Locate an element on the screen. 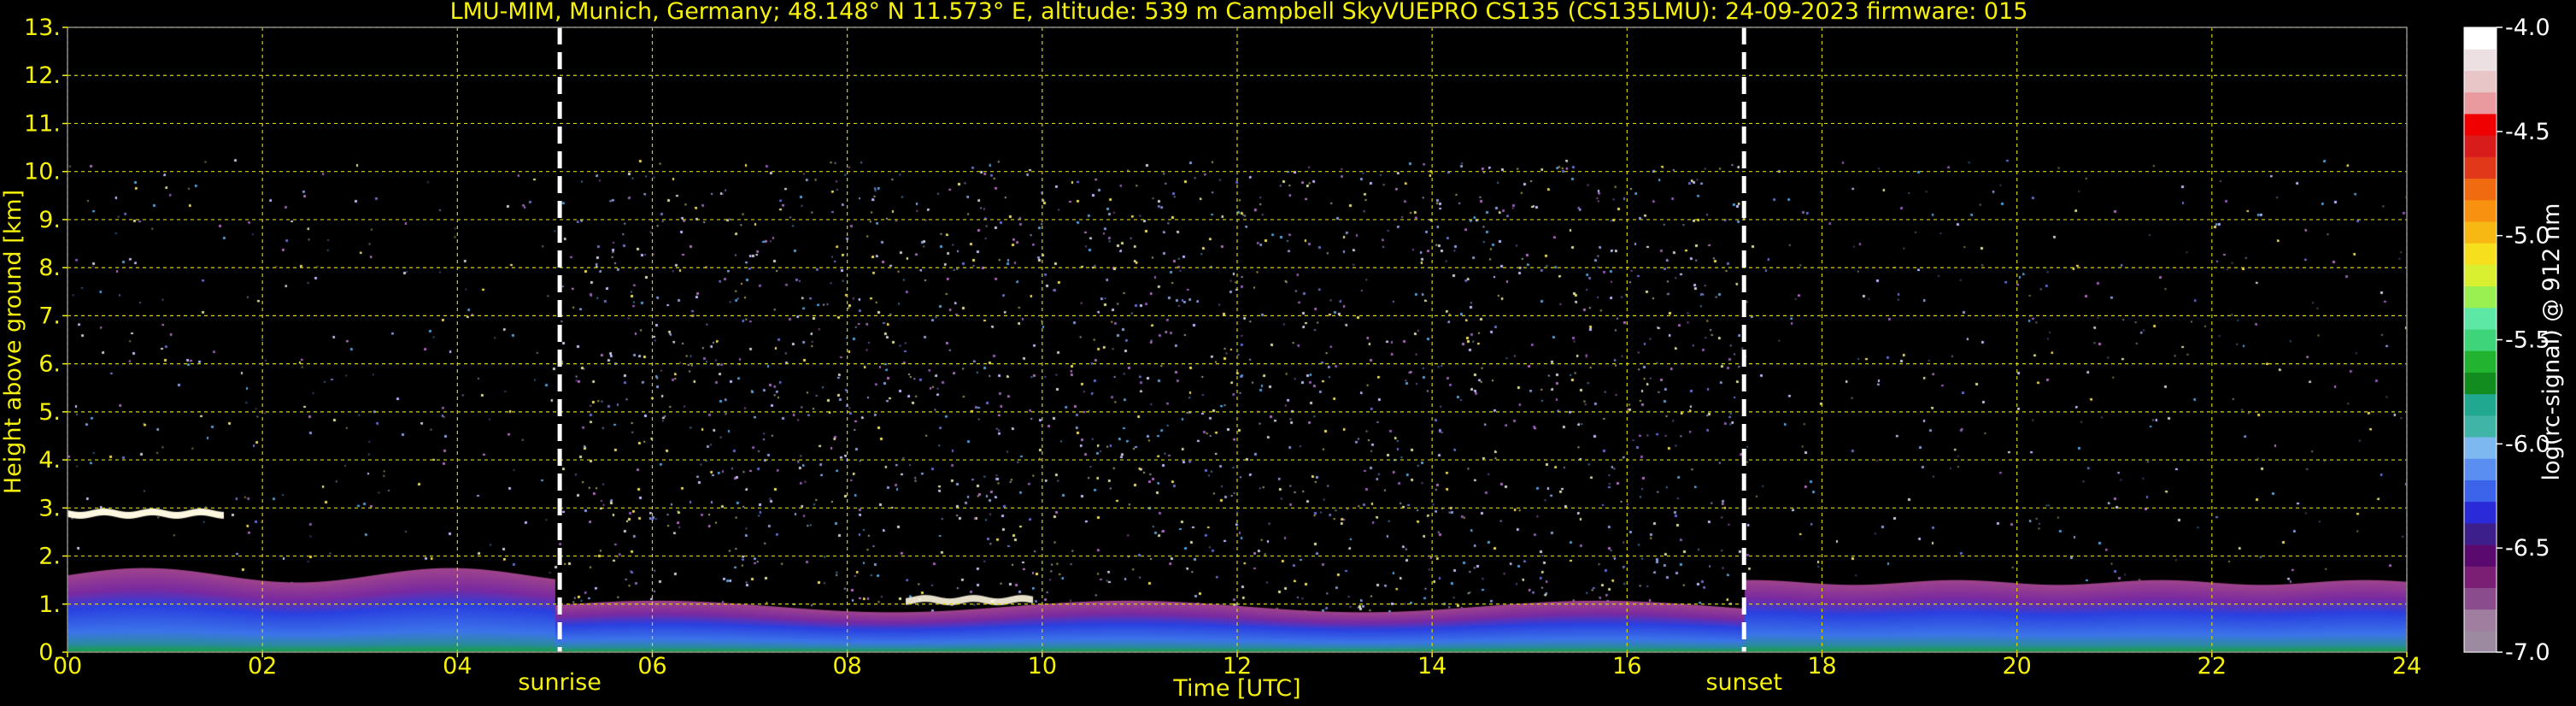  x-axis-label: Time [UTC] is located at coordinates (1236, 688).